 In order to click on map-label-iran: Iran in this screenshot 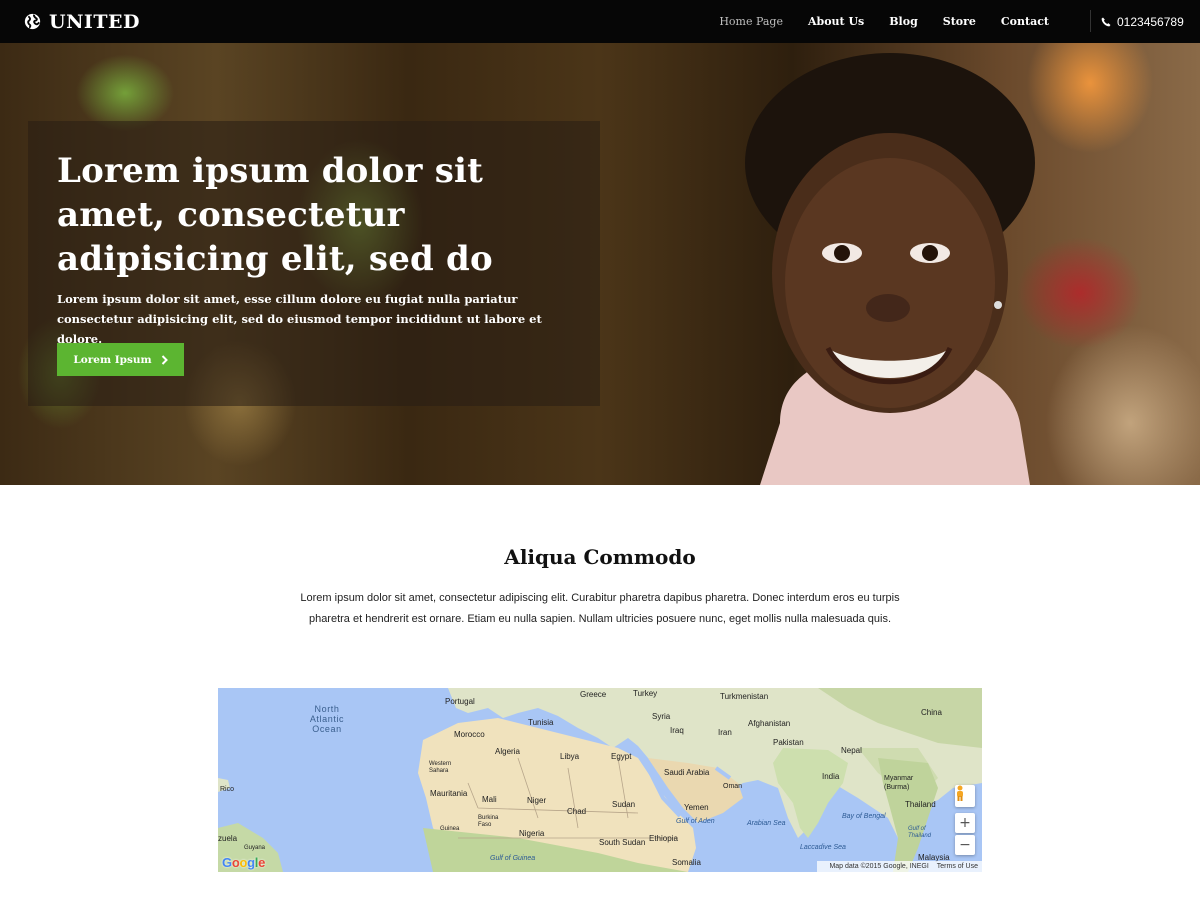, I will do `click(725, 732)`.